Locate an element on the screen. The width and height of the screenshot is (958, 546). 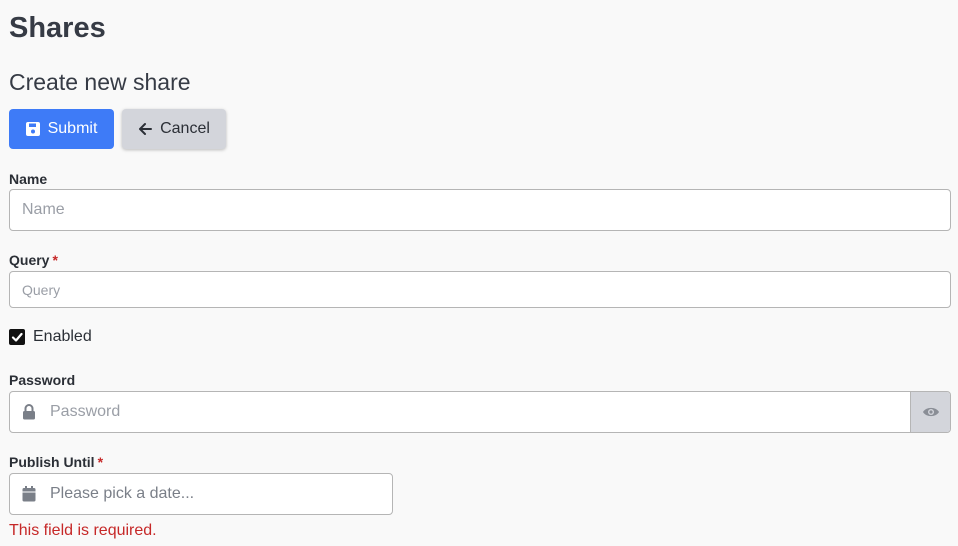
publish-until-field is located at coordinates (201, 494).